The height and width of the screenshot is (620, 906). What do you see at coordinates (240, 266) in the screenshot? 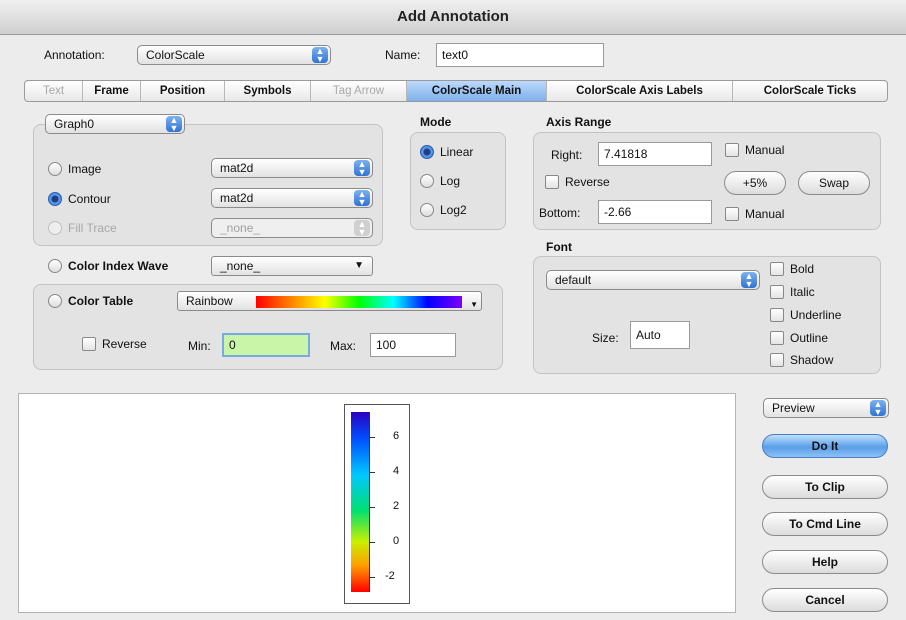
I see `color-index-wave-popup-value: _none_` at bounding box center [240, 266].